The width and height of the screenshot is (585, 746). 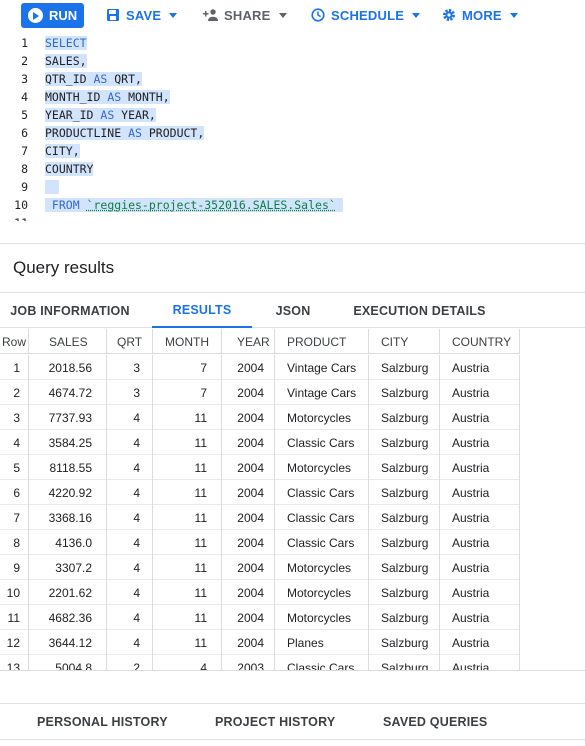 What do you see at coordinates (292, 79) in the screenshot?
I see `code-line: 3 QTR_ID AS QRT,` at bounding box center [292, 79].